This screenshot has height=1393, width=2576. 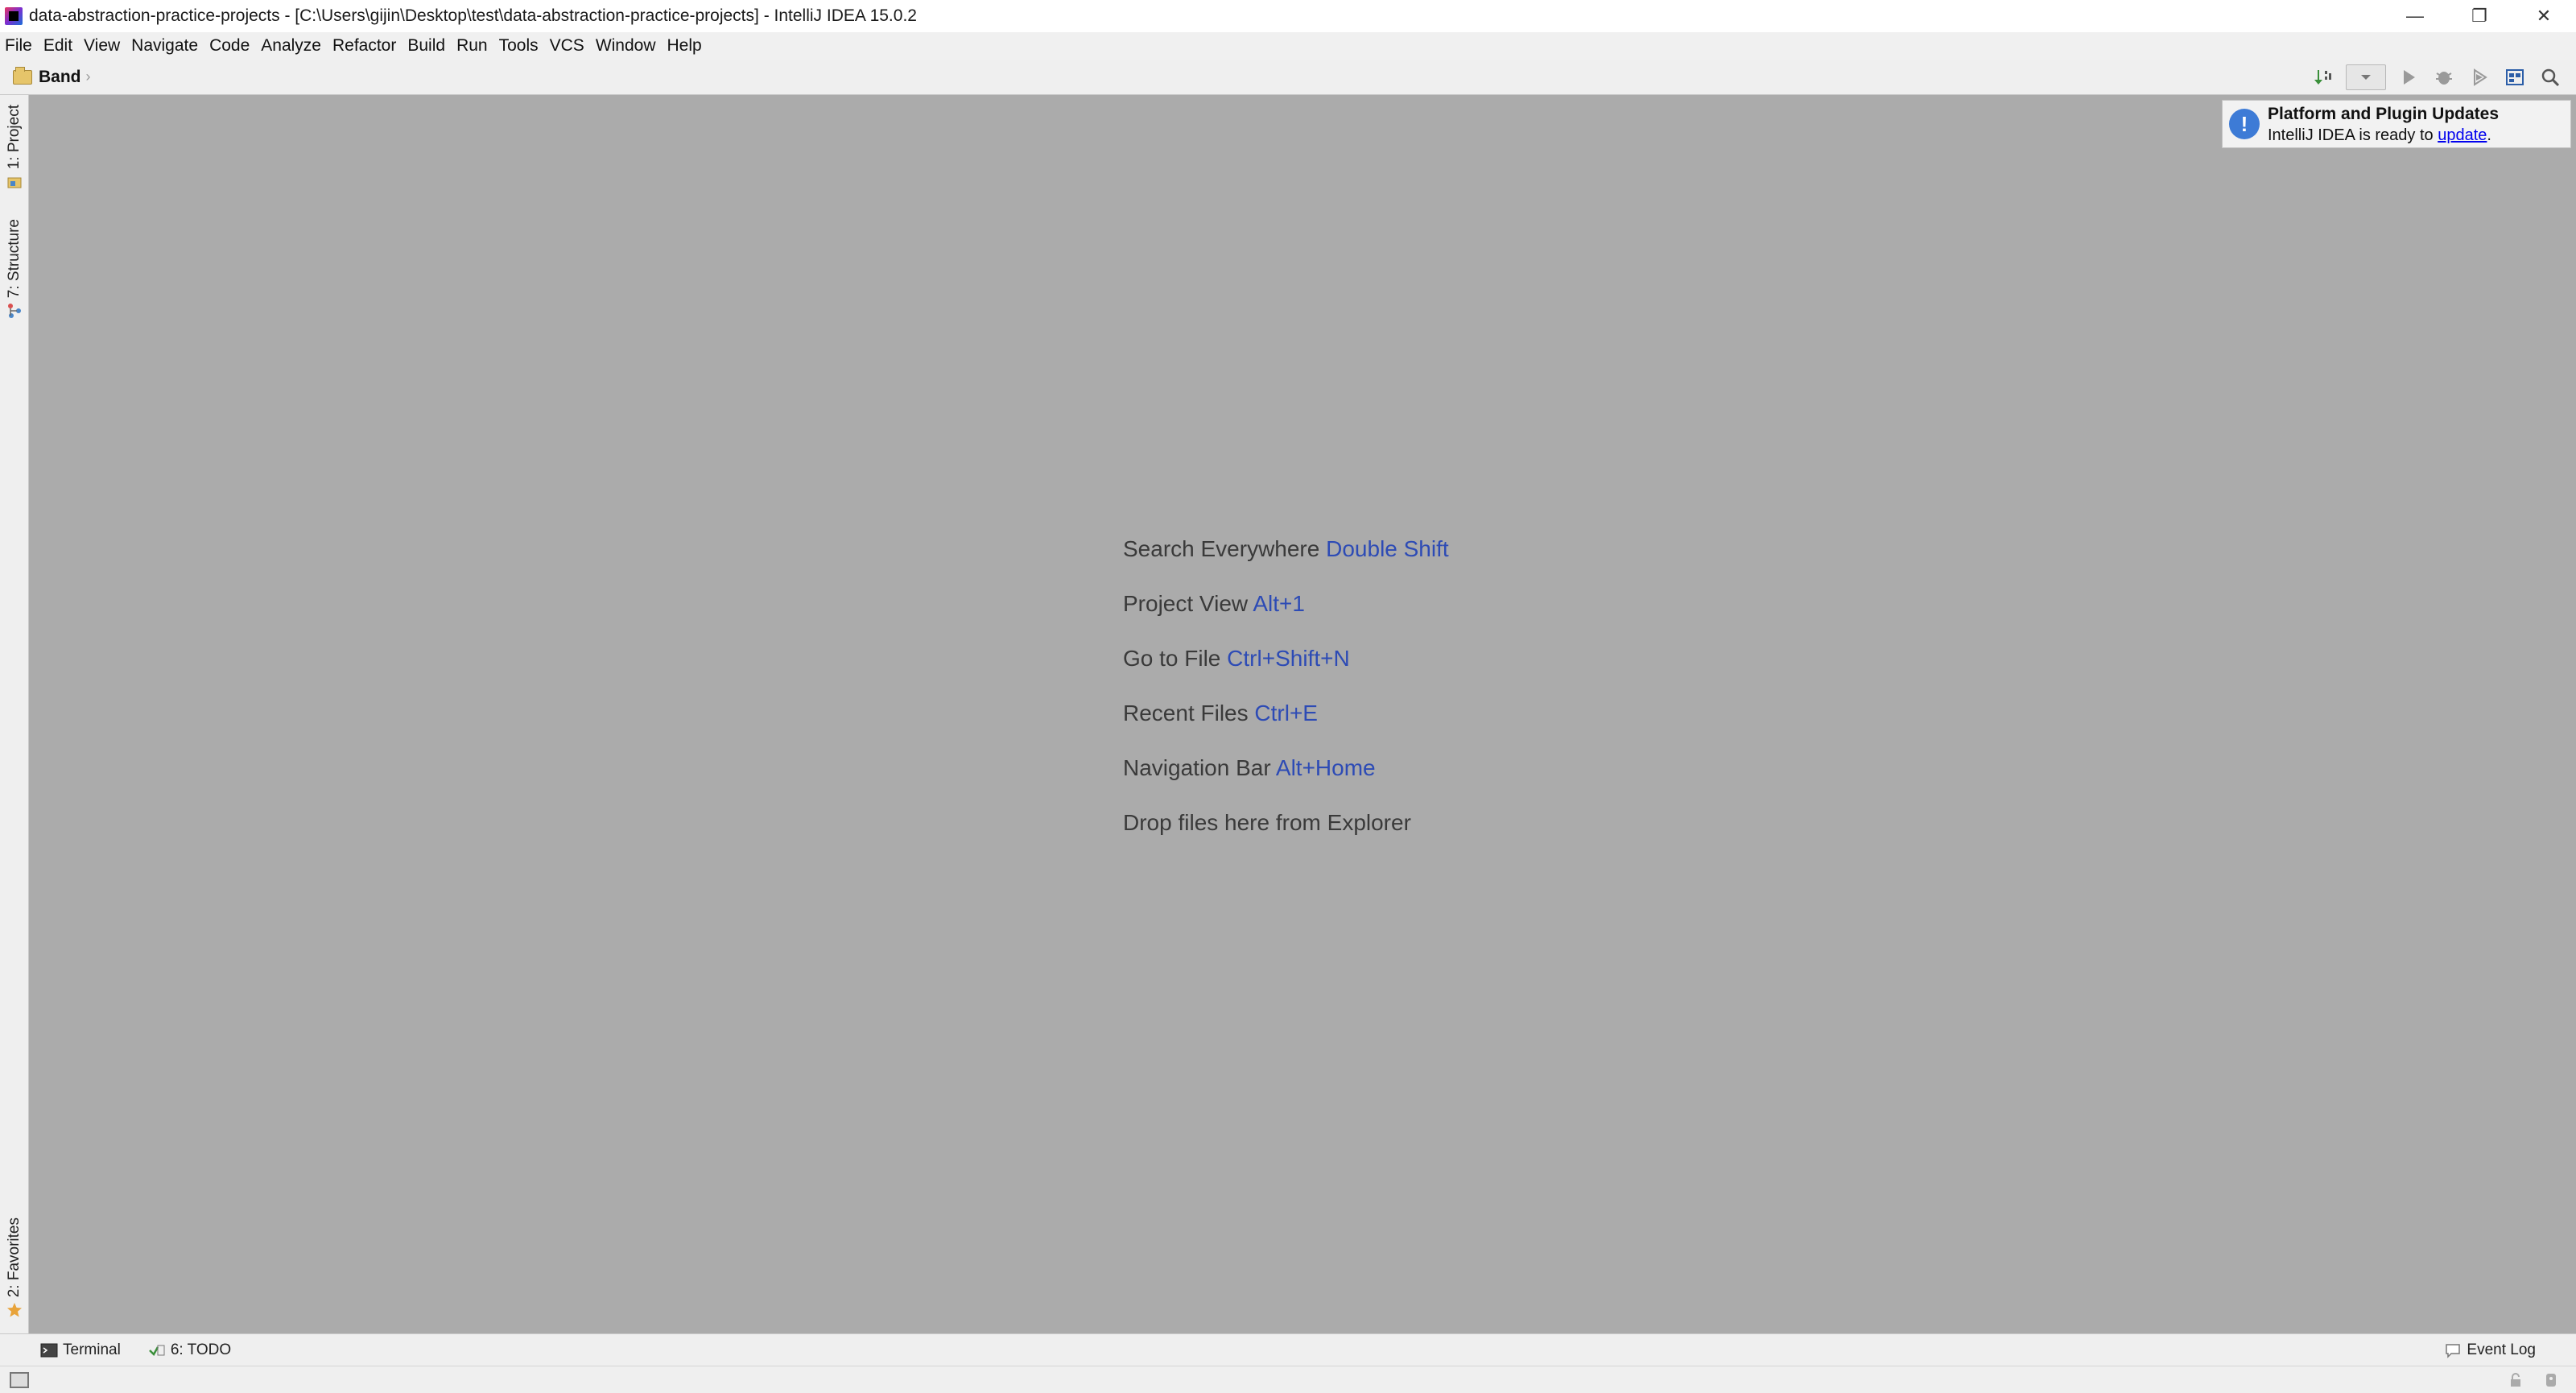 What do you see at coordinates (14, 1257) in the screenshot?
I see `favorites-tab-label: 2: Favorites` at bounding box center [14, 1257].